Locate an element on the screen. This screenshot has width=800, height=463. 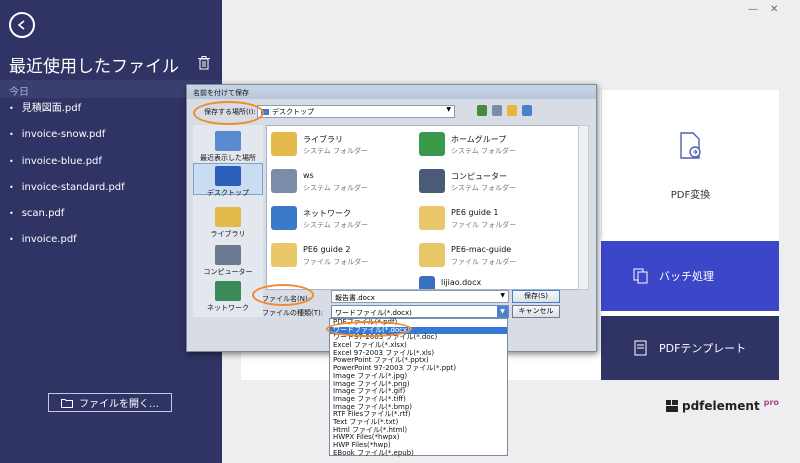
file-name: コンピューター is located at coordinates (479, 176).